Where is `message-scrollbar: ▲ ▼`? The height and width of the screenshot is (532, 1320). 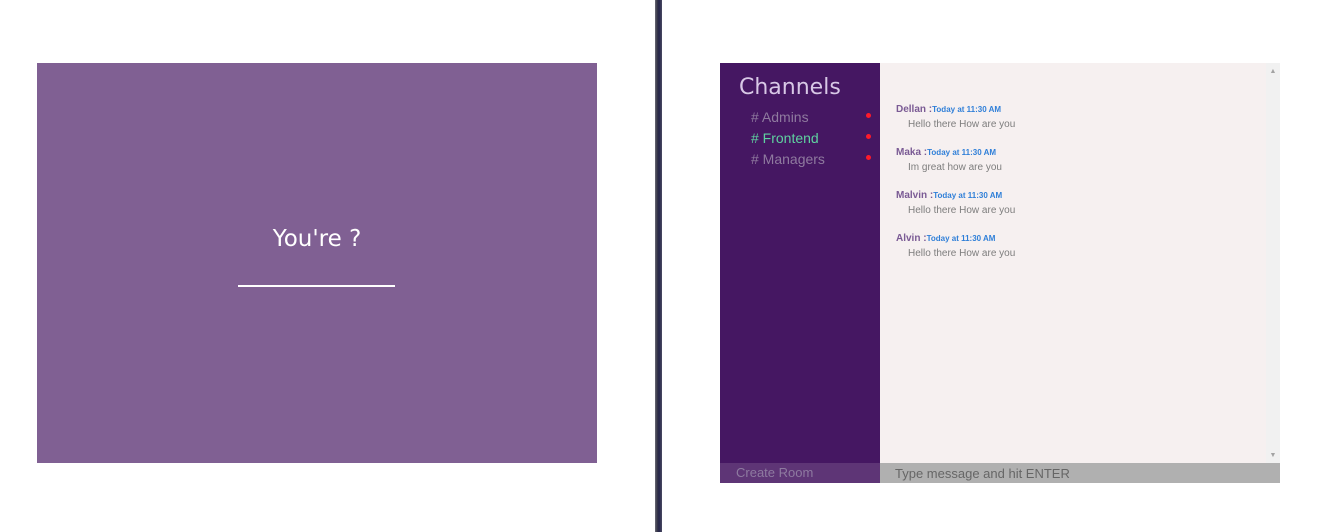
message-scrollbar: ▲ ▼ is located at coordinates (1273, 263).